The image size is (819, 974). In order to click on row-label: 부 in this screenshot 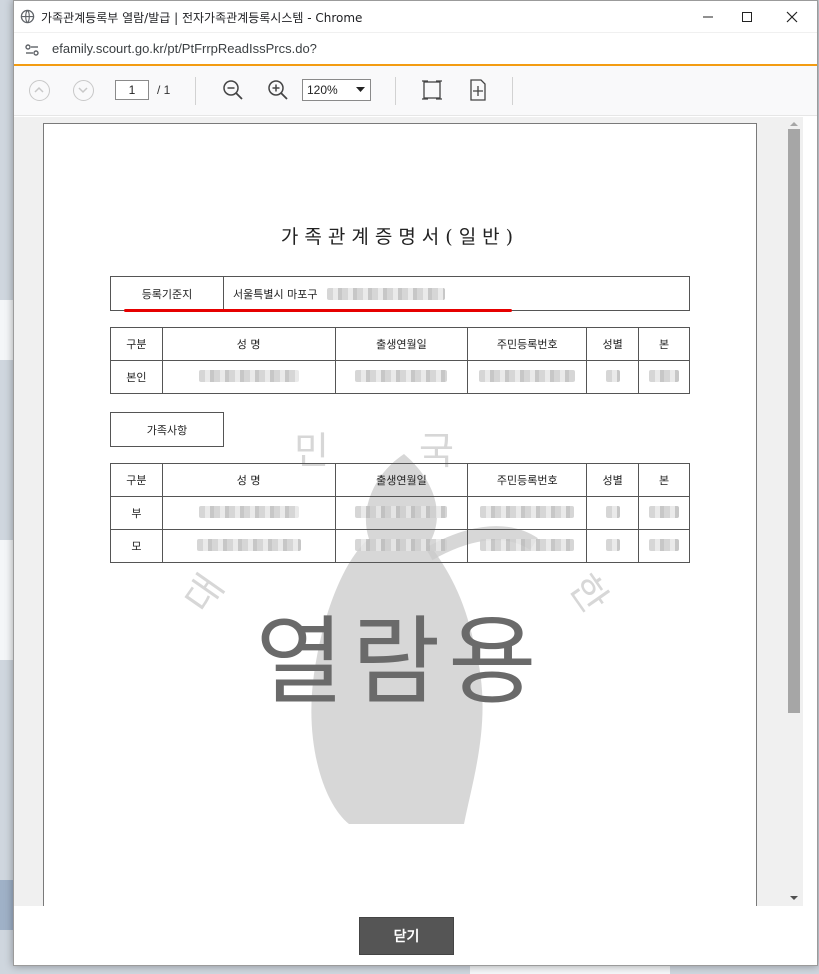, I will do `click(136, 513)`.